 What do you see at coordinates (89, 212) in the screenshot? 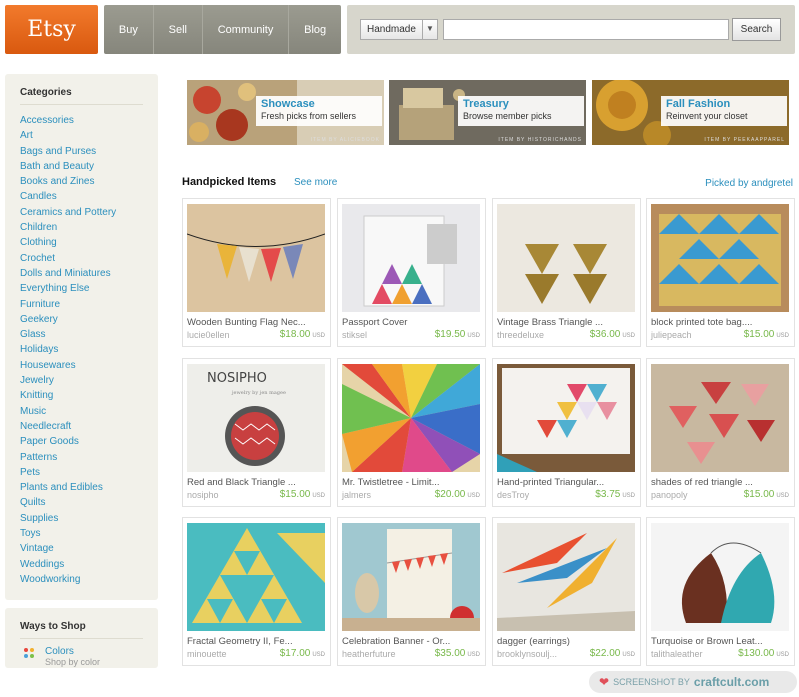
I see `category-link: Ceramics and Pottery` at bounding box center [89, 212].